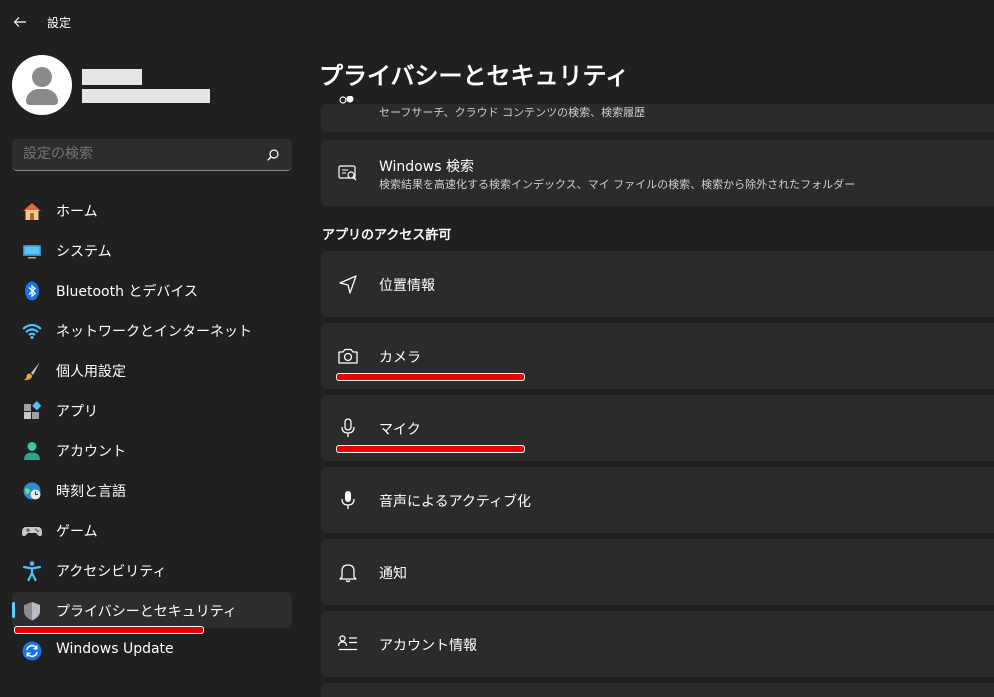 The image size is (994, 697). What do you see at coordinates (347, 643) in the screenshot?
I see `account-info-icon` at bounding box center [347, 643].